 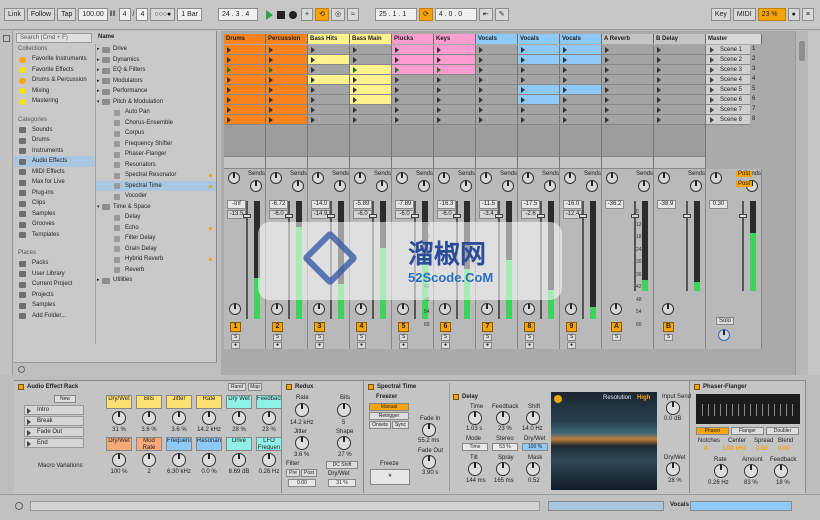 What do you see at coordinates (475, 469) in the screenshot?
I see `tilt-knob` at bounding box center [475, 469].